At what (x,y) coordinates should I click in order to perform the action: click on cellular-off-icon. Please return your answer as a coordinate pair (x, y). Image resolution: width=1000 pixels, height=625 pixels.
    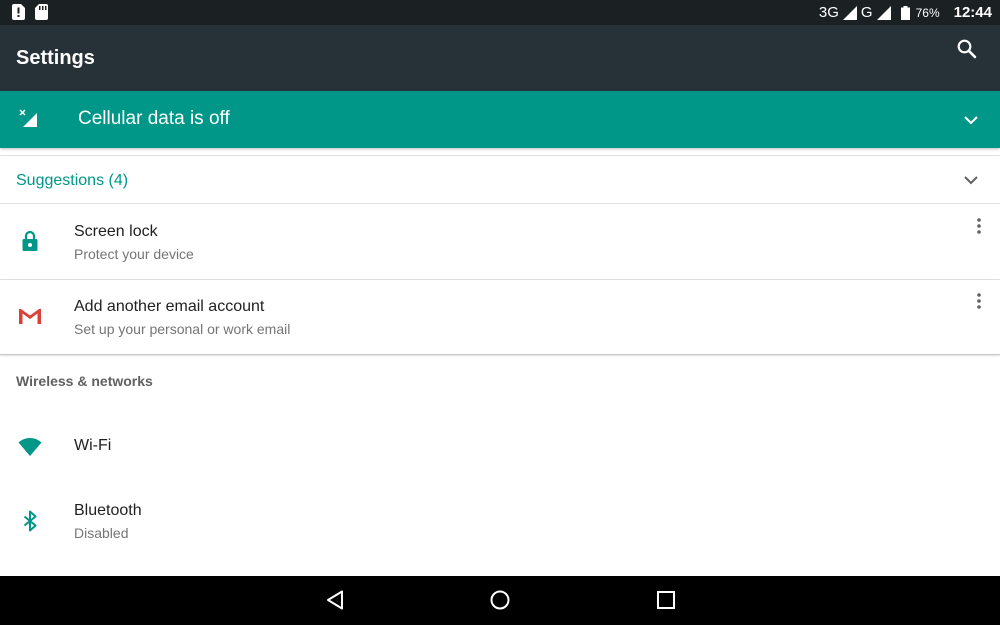
    Looking at the image, I should click on (28, 118).